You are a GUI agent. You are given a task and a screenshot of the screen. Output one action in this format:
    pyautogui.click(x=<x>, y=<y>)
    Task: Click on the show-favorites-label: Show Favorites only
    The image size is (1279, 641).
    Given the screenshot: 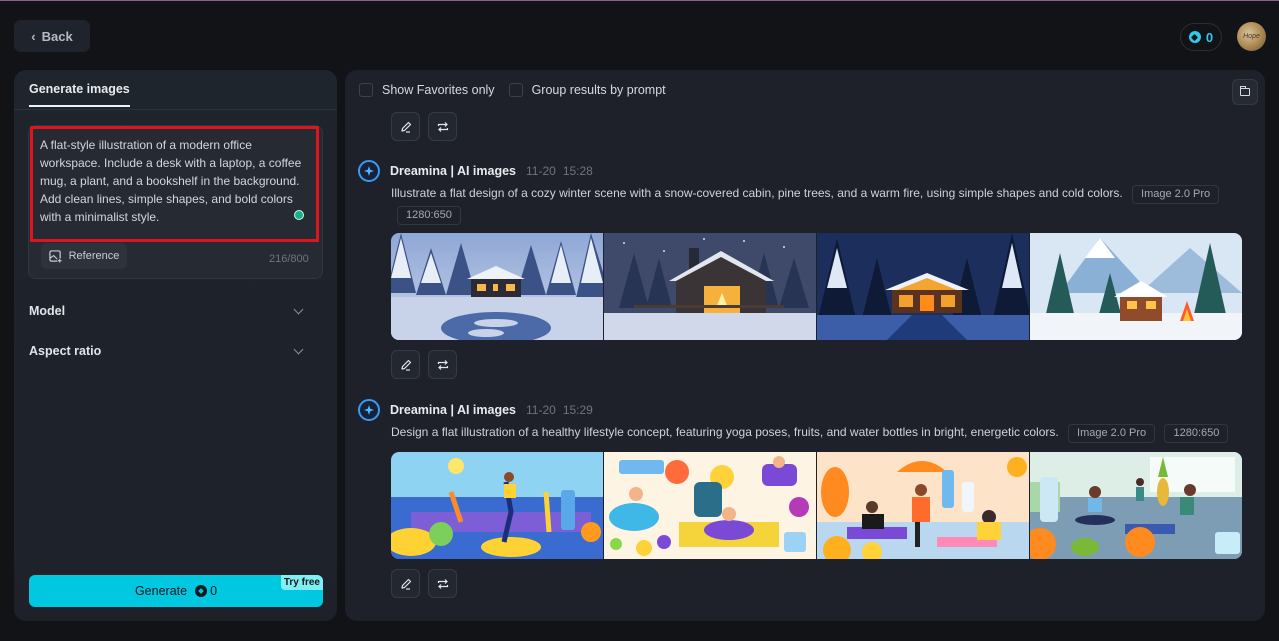 What is the action you would take?
    pyautogui.click(x=438, y=90)
    